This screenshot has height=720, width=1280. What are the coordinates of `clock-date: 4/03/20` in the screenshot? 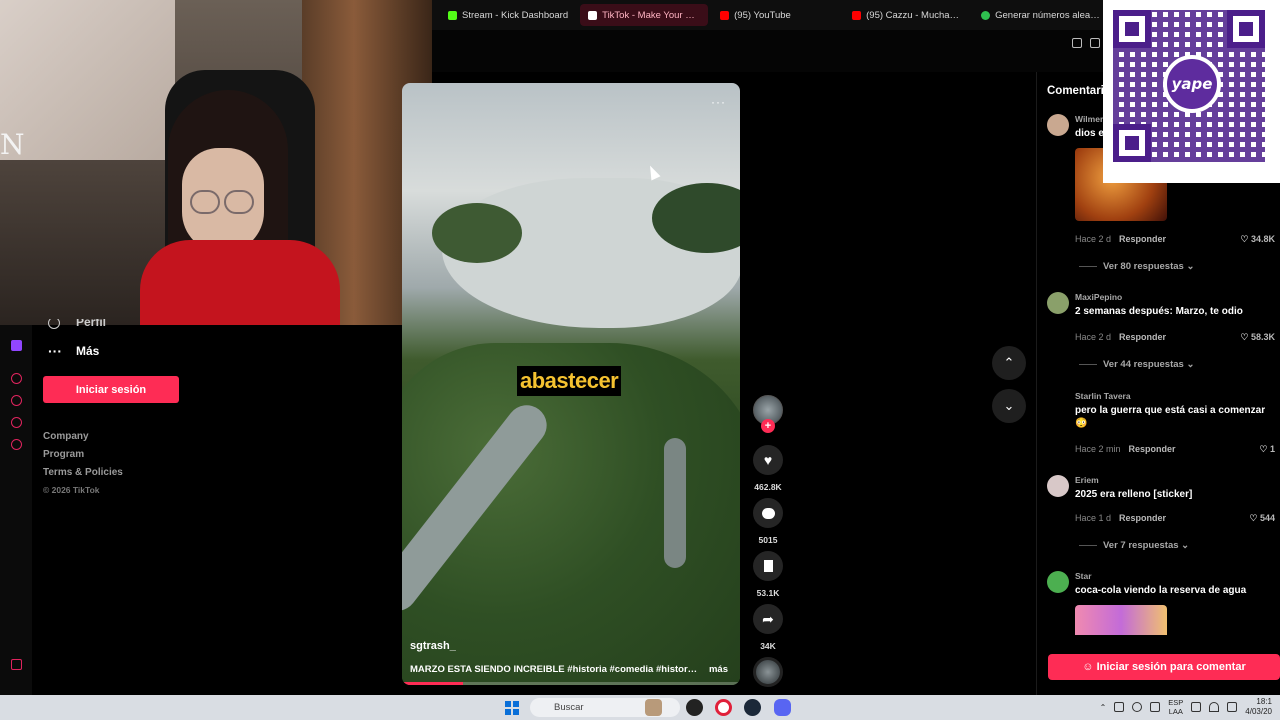 It's located at (1258, 711).